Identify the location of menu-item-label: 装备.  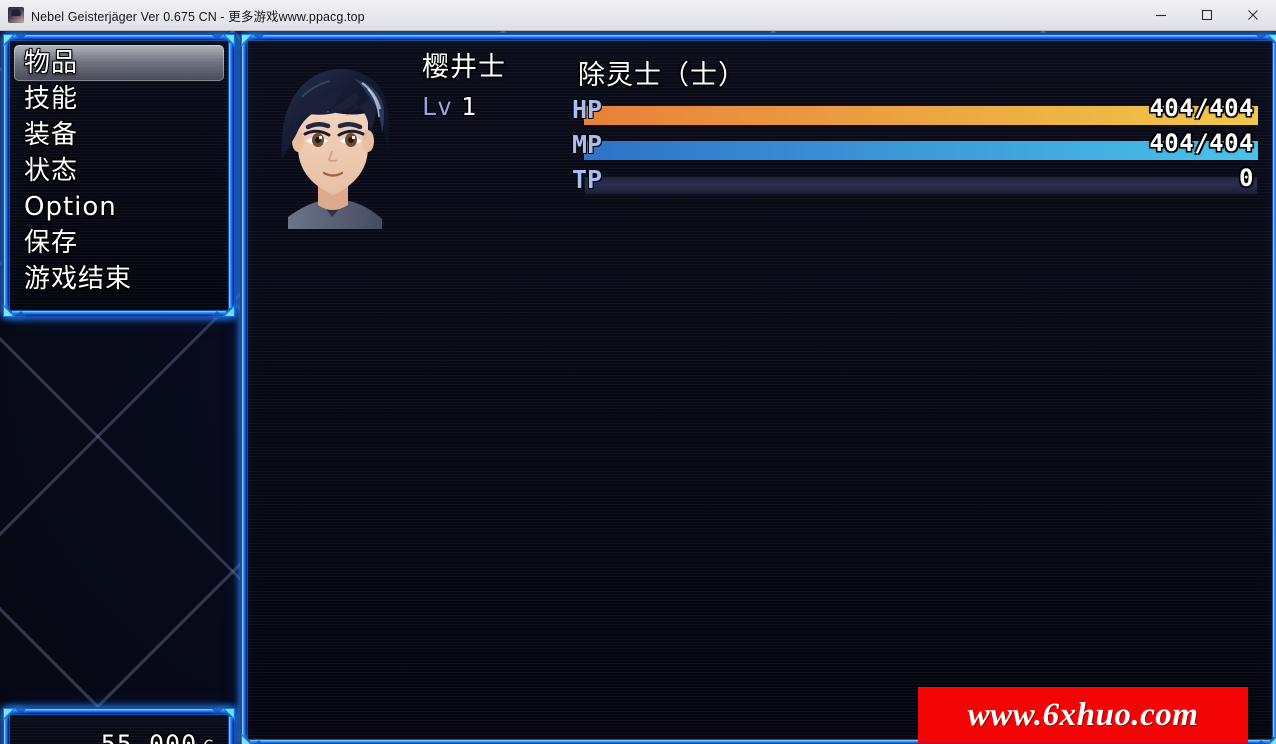
(51, 135).